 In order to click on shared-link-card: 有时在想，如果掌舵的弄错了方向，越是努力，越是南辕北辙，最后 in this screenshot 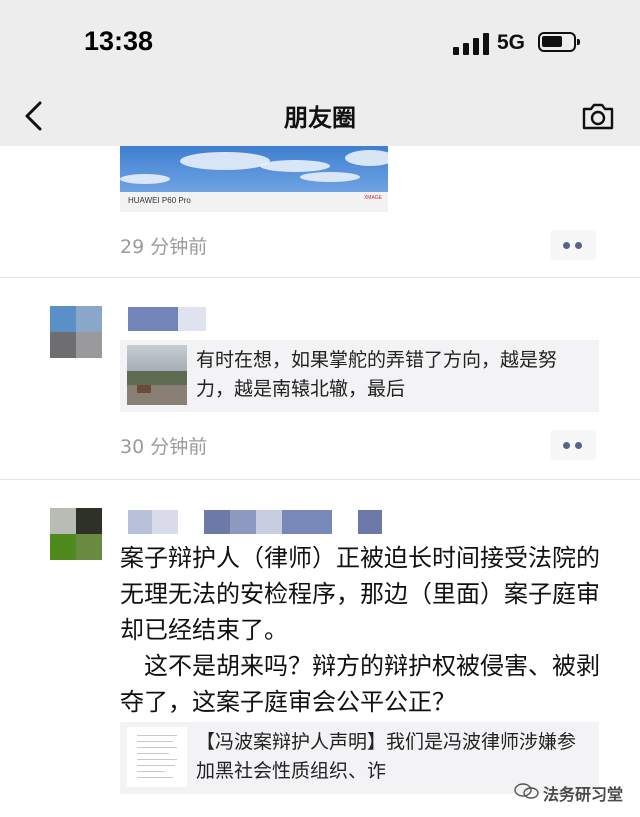, I will do `click(359, 376)`.